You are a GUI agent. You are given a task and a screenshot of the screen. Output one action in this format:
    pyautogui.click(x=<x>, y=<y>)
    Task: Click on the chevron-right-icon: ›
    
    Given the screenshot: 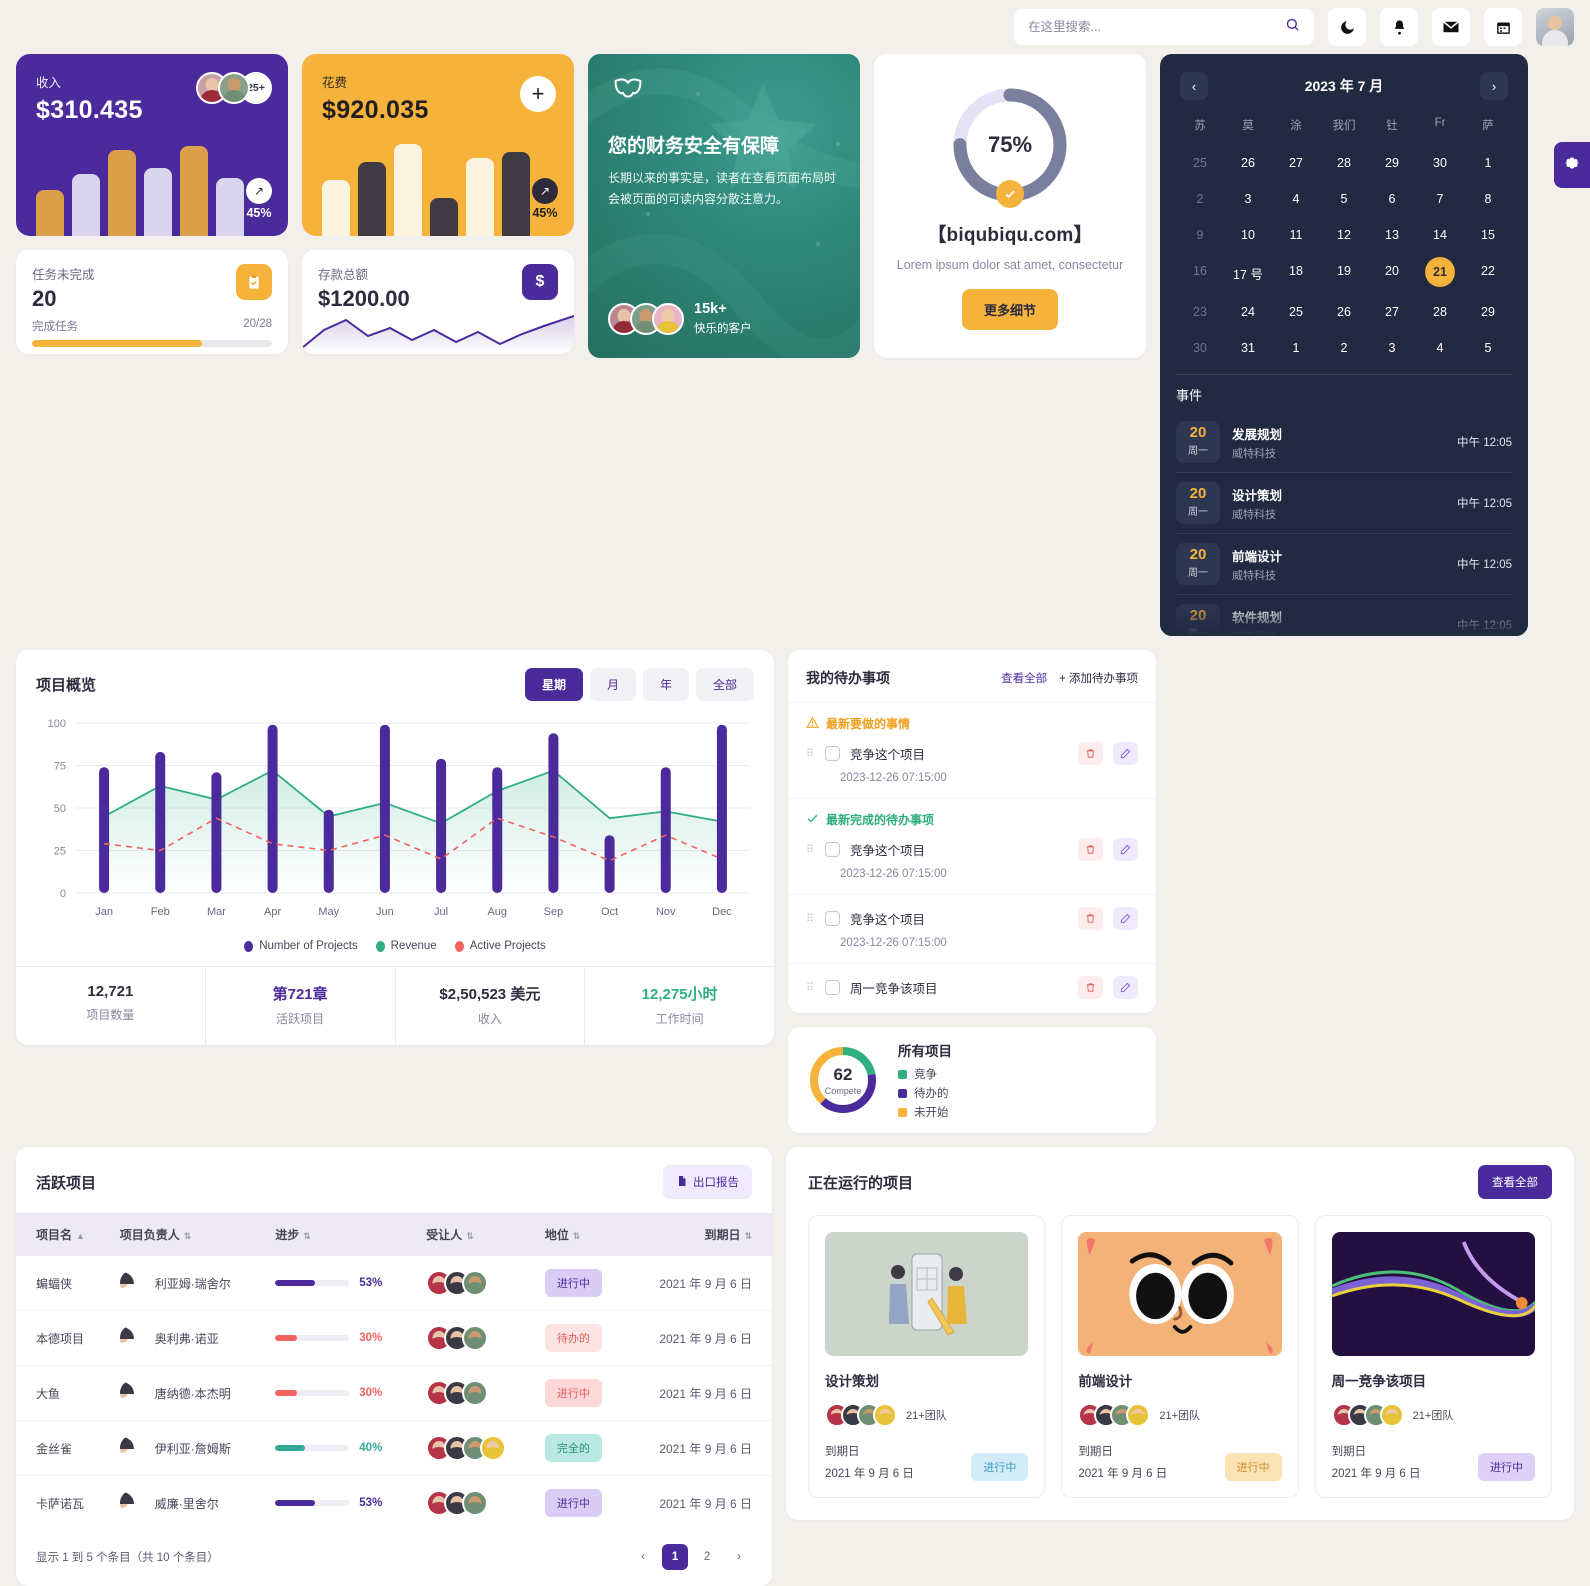 What is the action you would take?
    pyautogui.click(x=1493, y=86)
    